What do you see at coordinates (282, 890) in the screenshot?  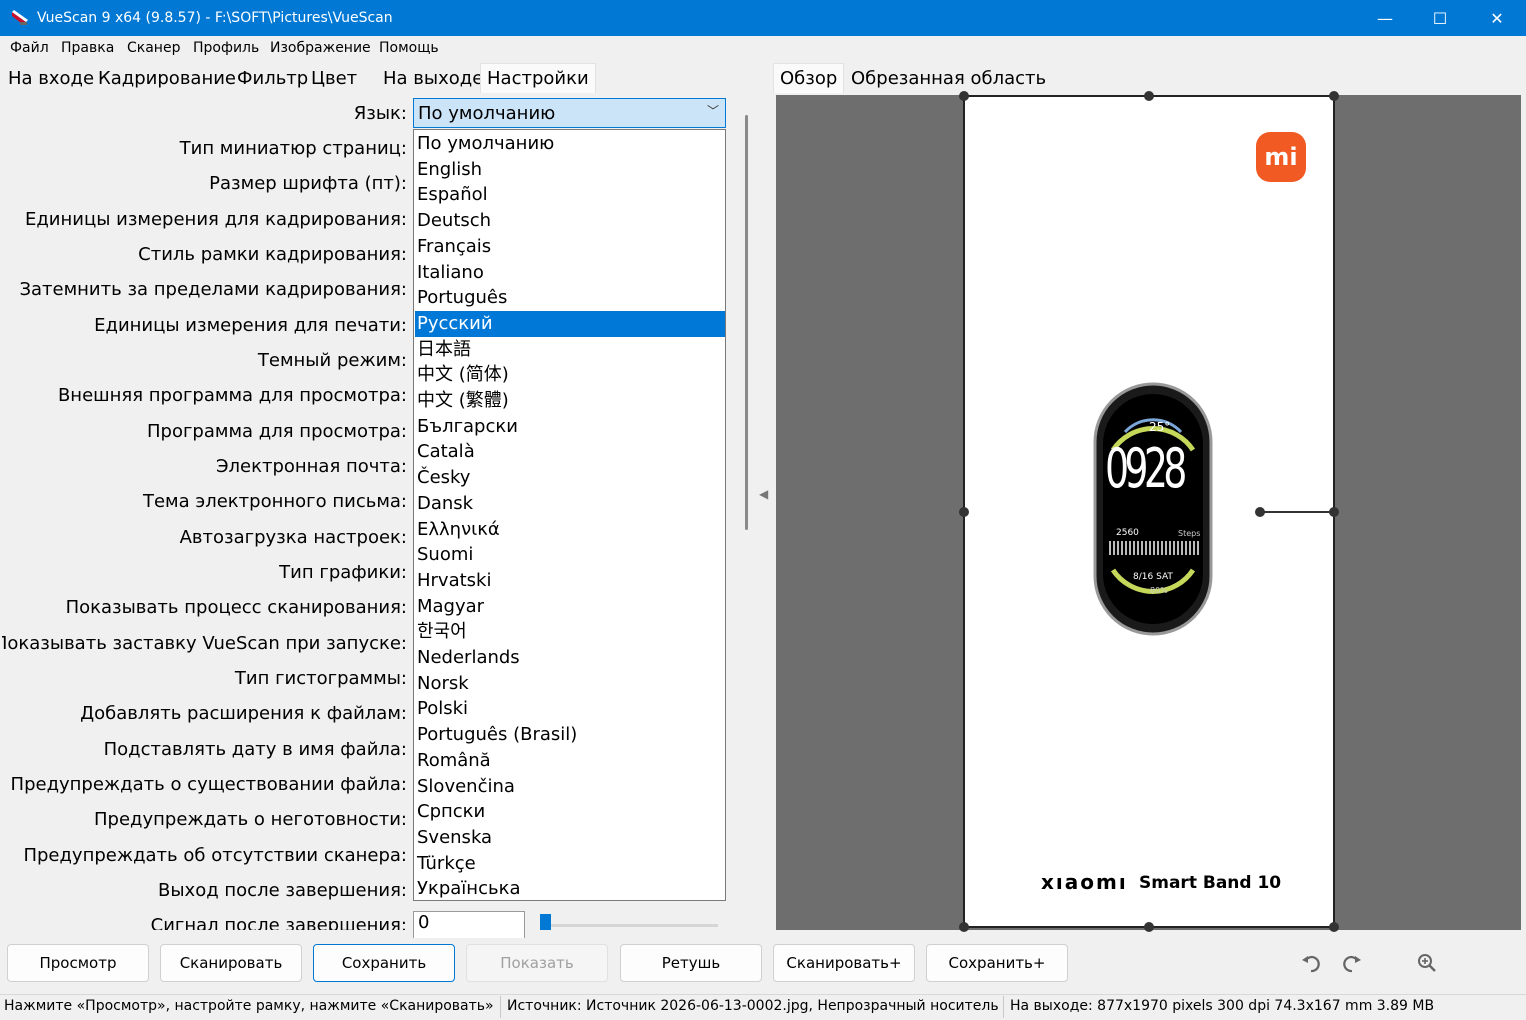 I see `label-exit-when-done: Выход после завершения:` at bounding box center [282, 890].